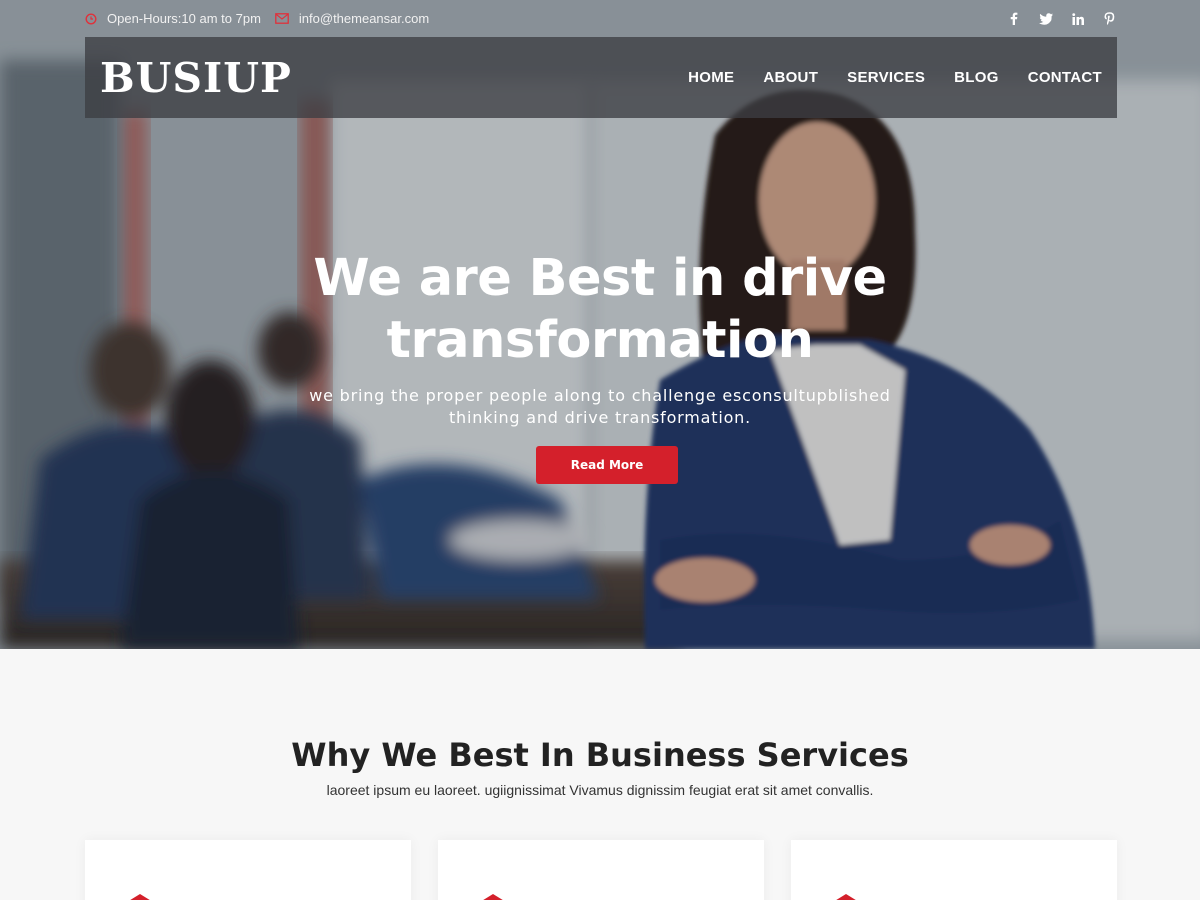 This screenshot has width=1200, height=900. What do you see at coordinates (711, 77) in the screenshot?
I see `nav-home: HOME` at bounding box center [711, 77].